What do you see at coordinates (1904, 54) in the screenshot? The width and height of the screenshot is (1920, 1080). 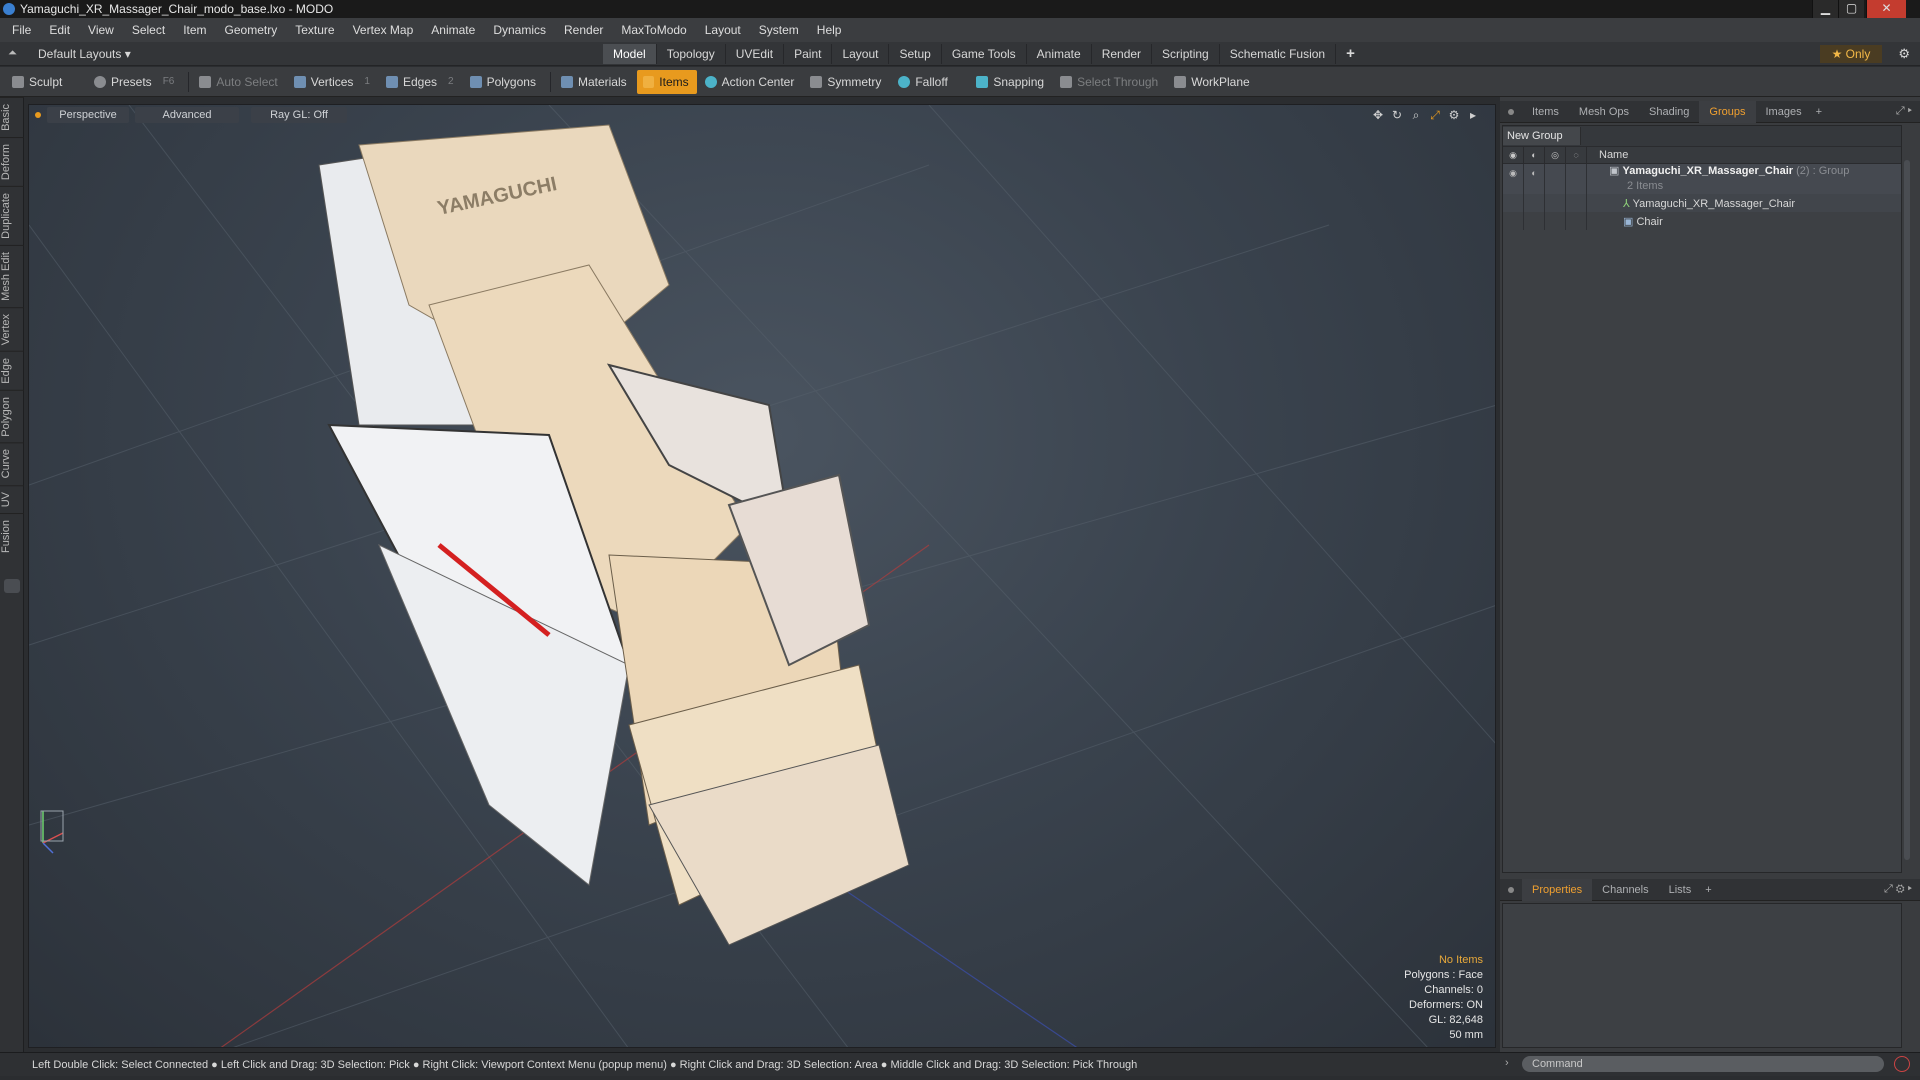 I see `settings-gear-icon: ⚙` at bounding box center [1904, 54].